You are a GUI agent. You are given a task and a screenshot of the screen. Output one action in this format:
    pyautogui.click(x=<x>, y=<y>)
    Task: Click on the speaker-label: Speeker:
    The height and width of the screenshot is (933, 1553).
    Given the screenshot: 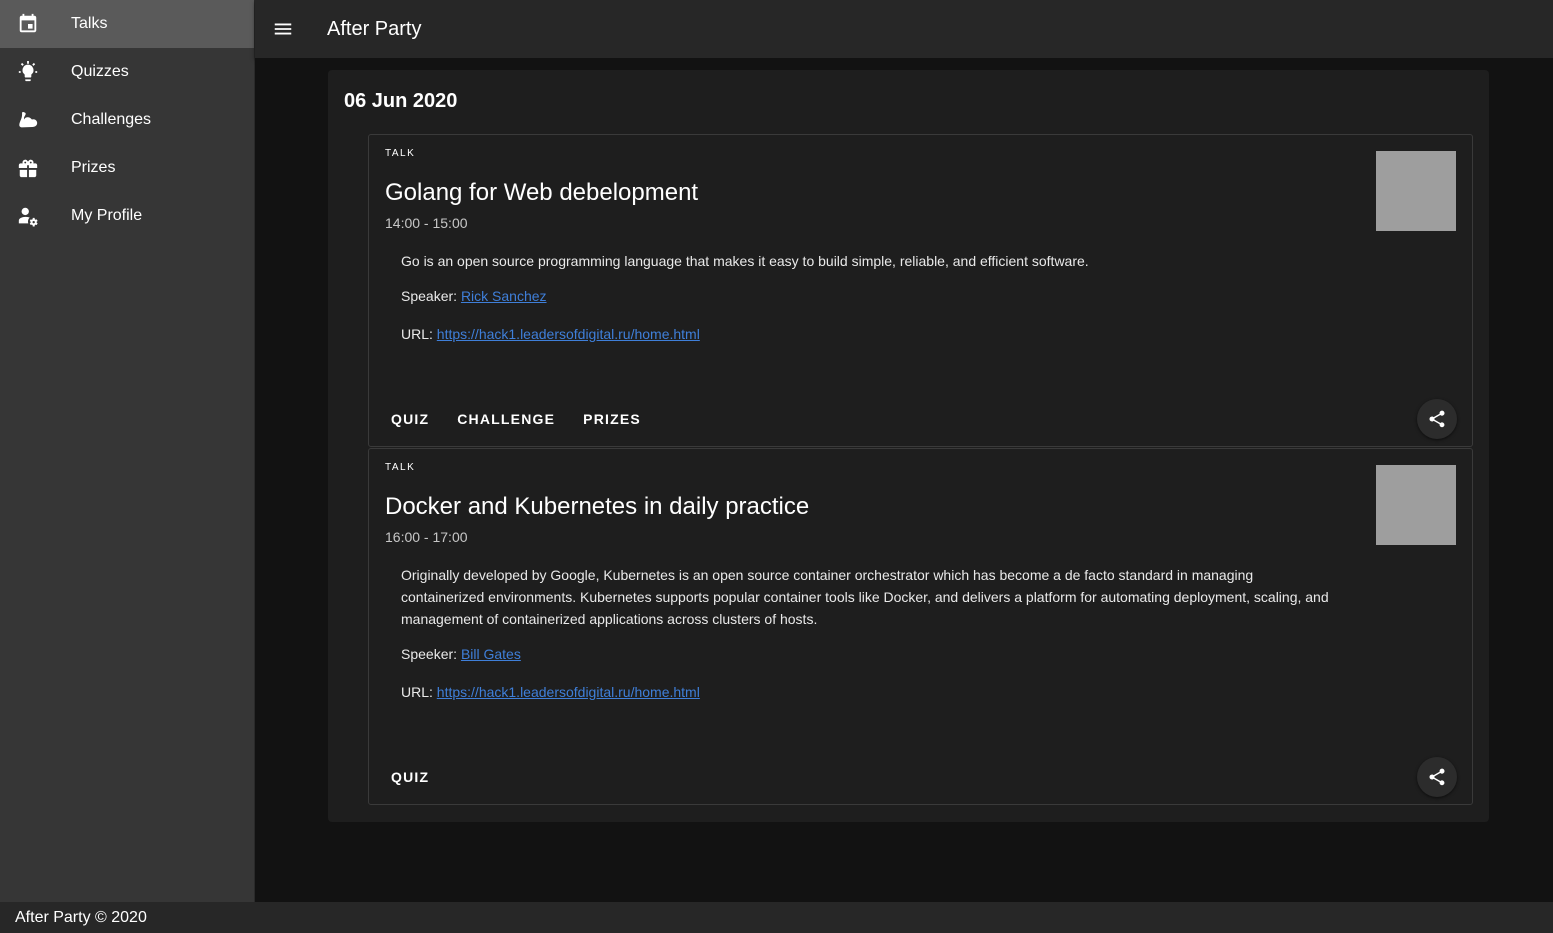 What is the action you would take?
    pyautogui.click(x=429, y=654)
    